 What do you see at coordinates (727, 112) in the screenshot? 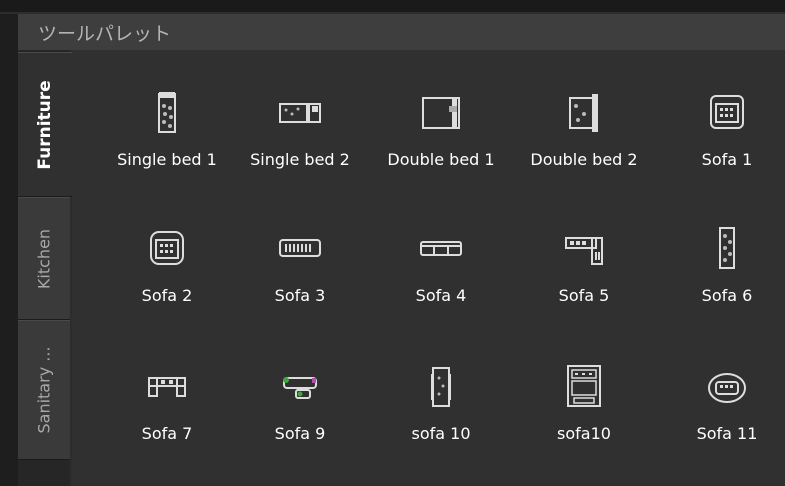
I see `sofa-icon` at bounding box center [727, 112].